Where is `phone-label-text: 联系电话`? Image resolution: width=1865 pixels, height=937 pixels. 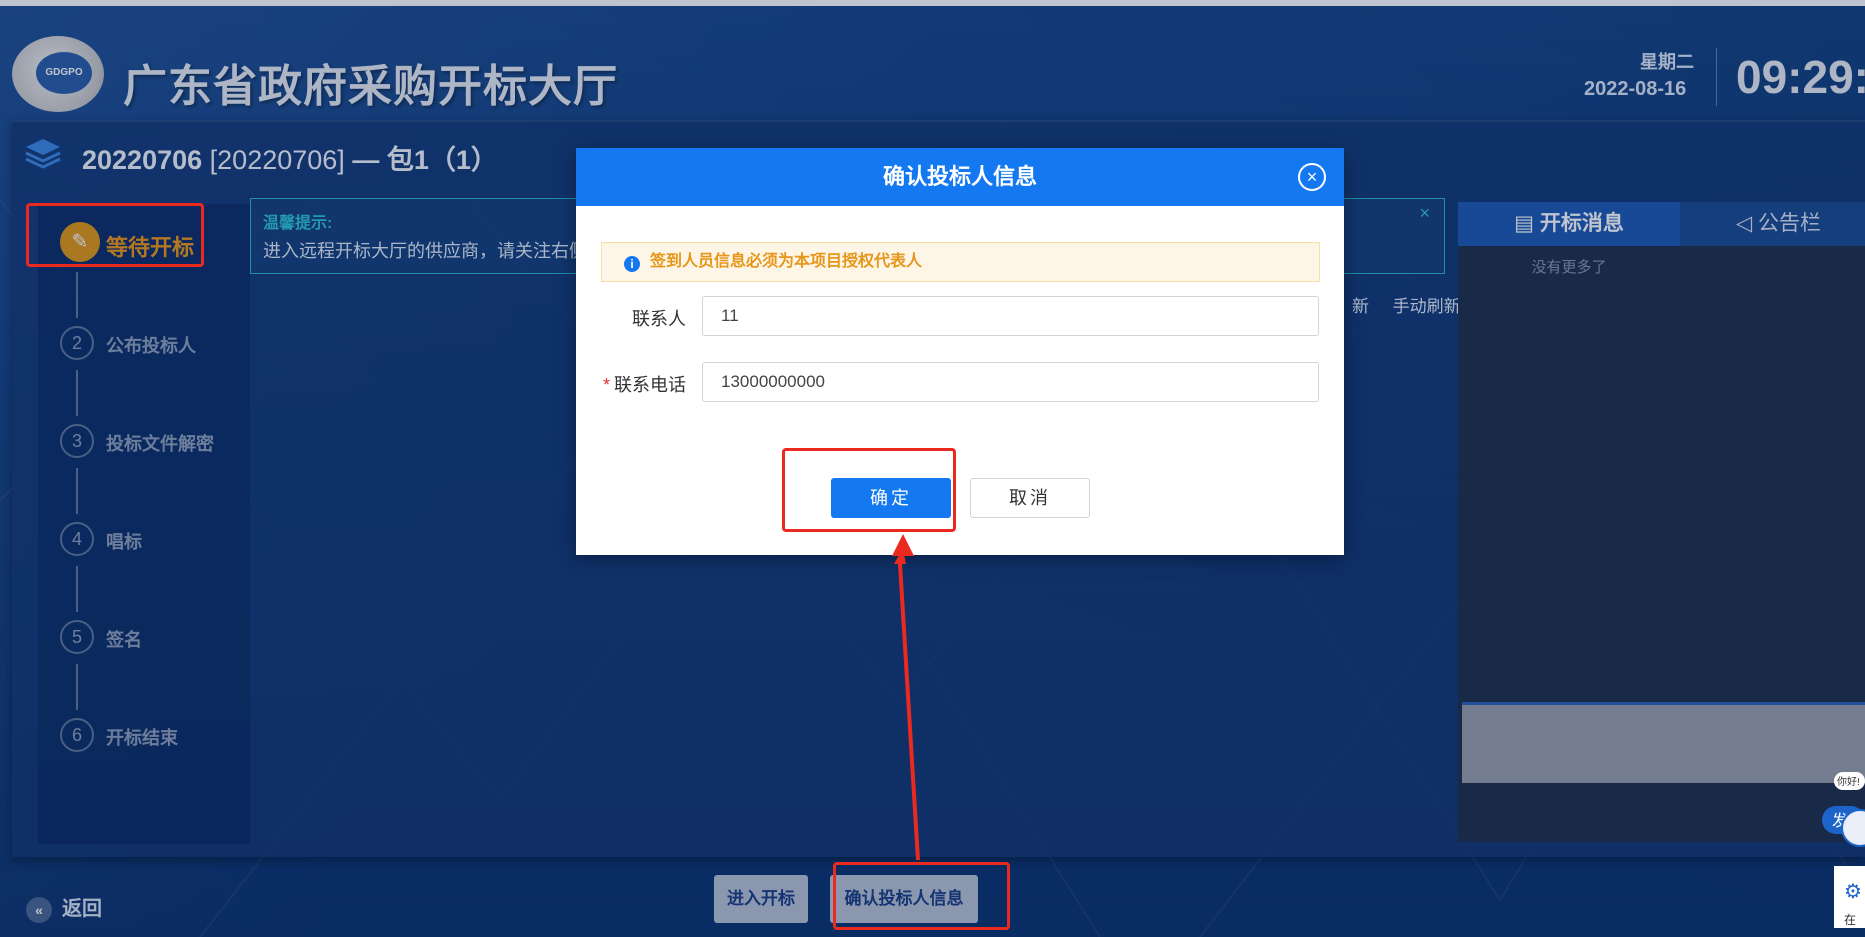
phone-label-text: 联系电话 is located at coordinates (650, 385).